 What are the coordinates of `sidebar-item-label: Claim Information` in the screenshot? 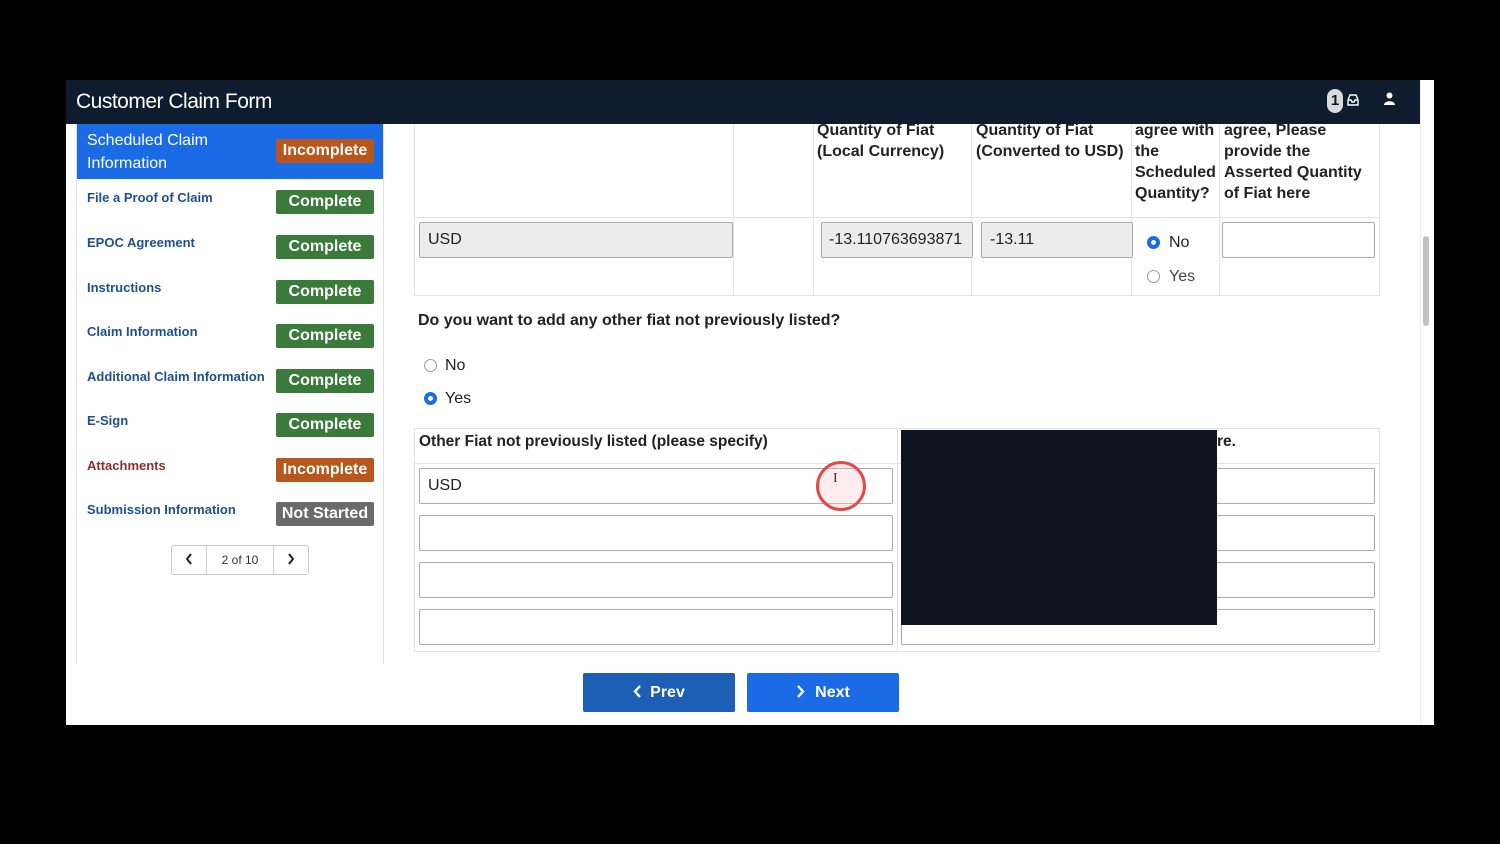 It's located at (142, 331).